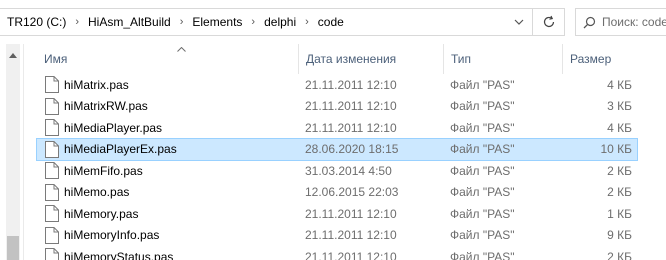 The image size is (666, 260). Describe the element at coordinates (129, 22) in the screenshot. I see `breadcrumb-item-hiasm: HiAsm_AltBuild` at that location.